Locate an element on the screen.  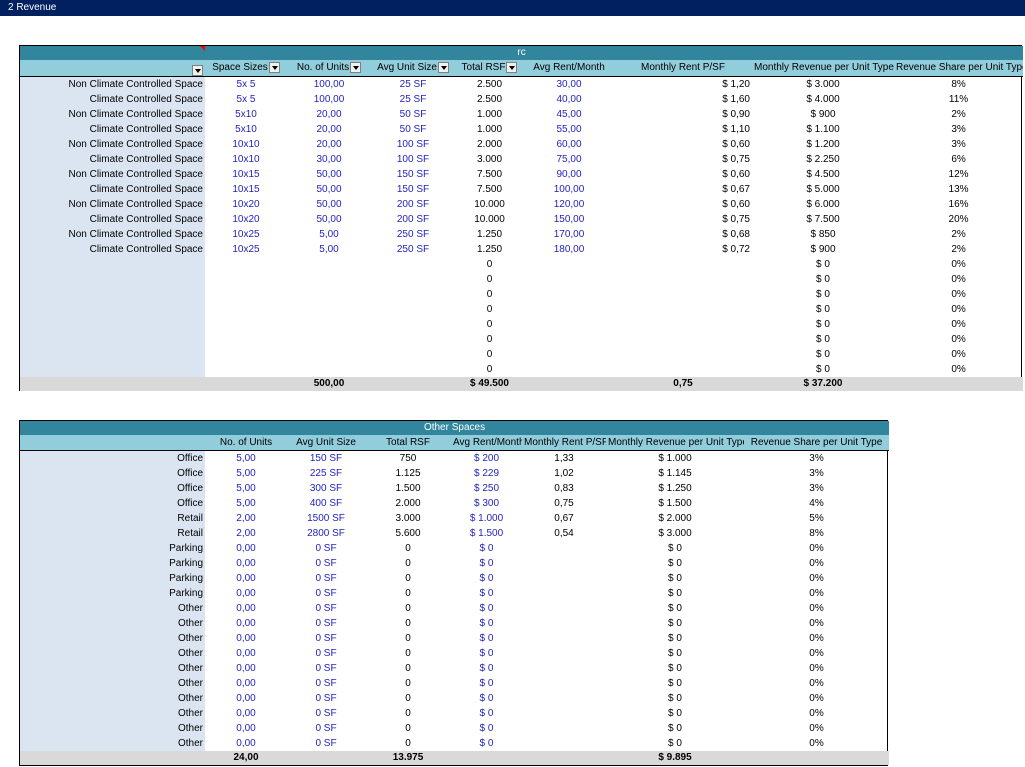
data-cell: $ 3.000 is located at coordinates (823, 84).